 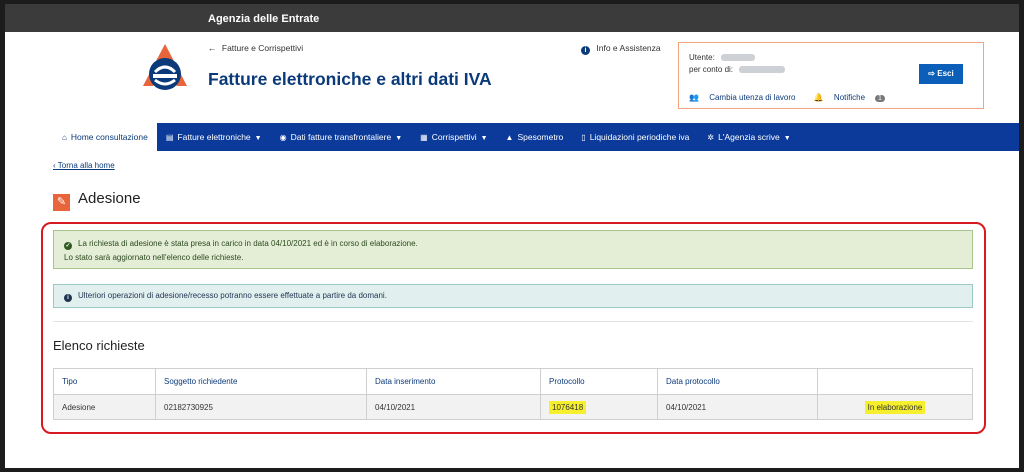 I want to click on col-protocollo: Protocollo, so click(x=599, y=381).